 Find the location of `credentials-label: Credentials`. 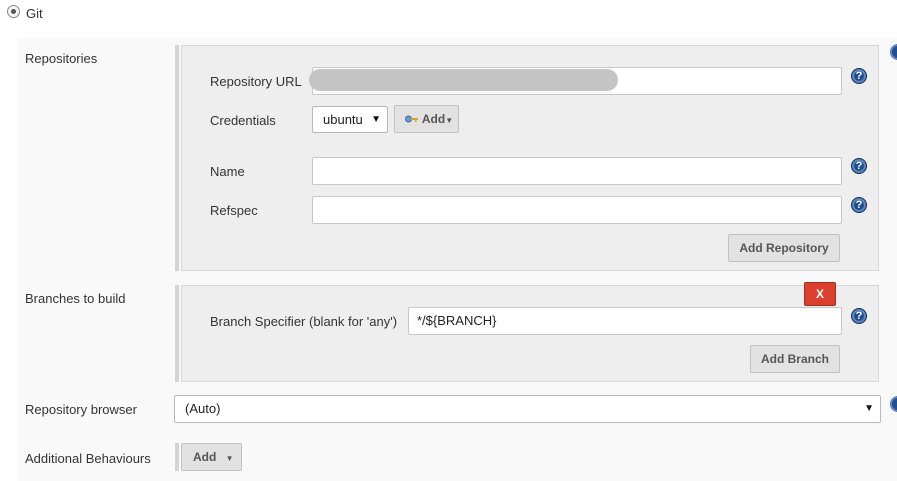

credentials-label: Credentials is located at coordinates (243, 120).